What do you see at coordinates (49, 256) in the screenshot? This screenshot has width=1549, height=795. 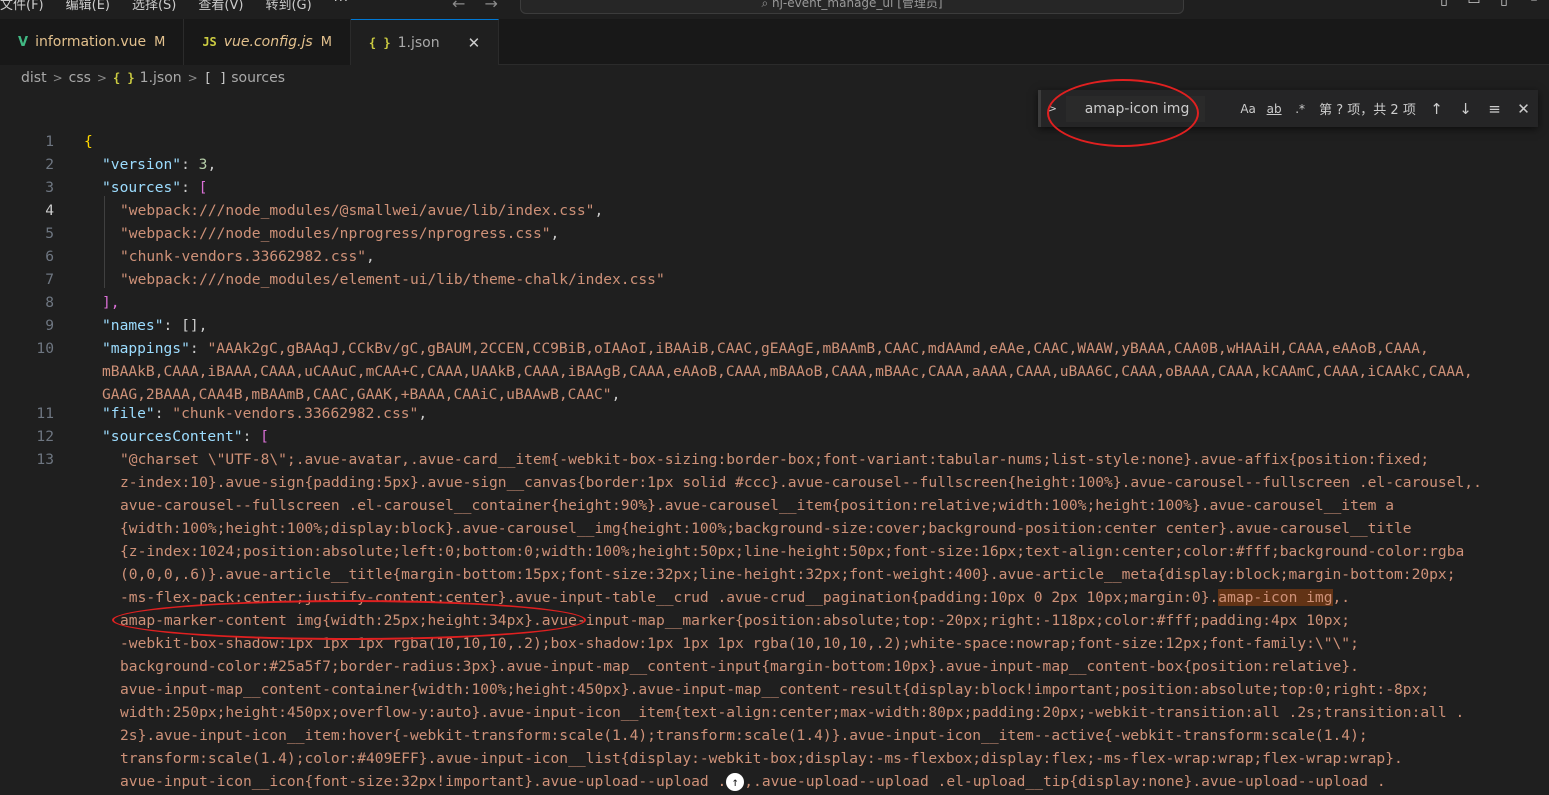 I see `line-number: 6` at bounding box center [49, 256].